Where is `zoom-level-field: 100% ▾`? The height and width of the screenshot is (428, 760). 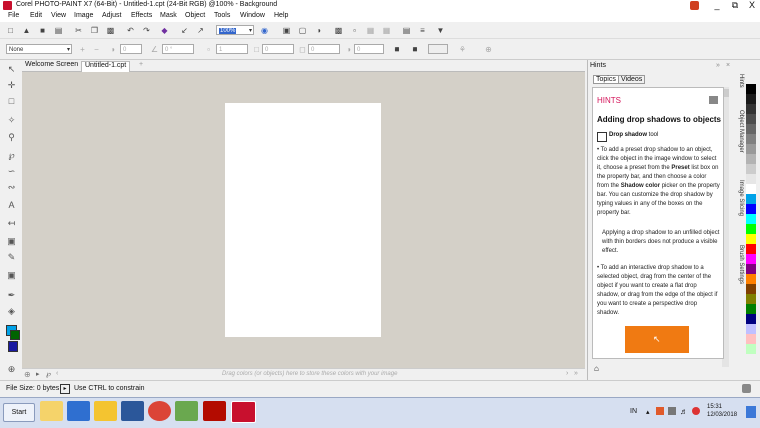 zoom-level-field: 100% ▾ is located at coordinates (235, 30).